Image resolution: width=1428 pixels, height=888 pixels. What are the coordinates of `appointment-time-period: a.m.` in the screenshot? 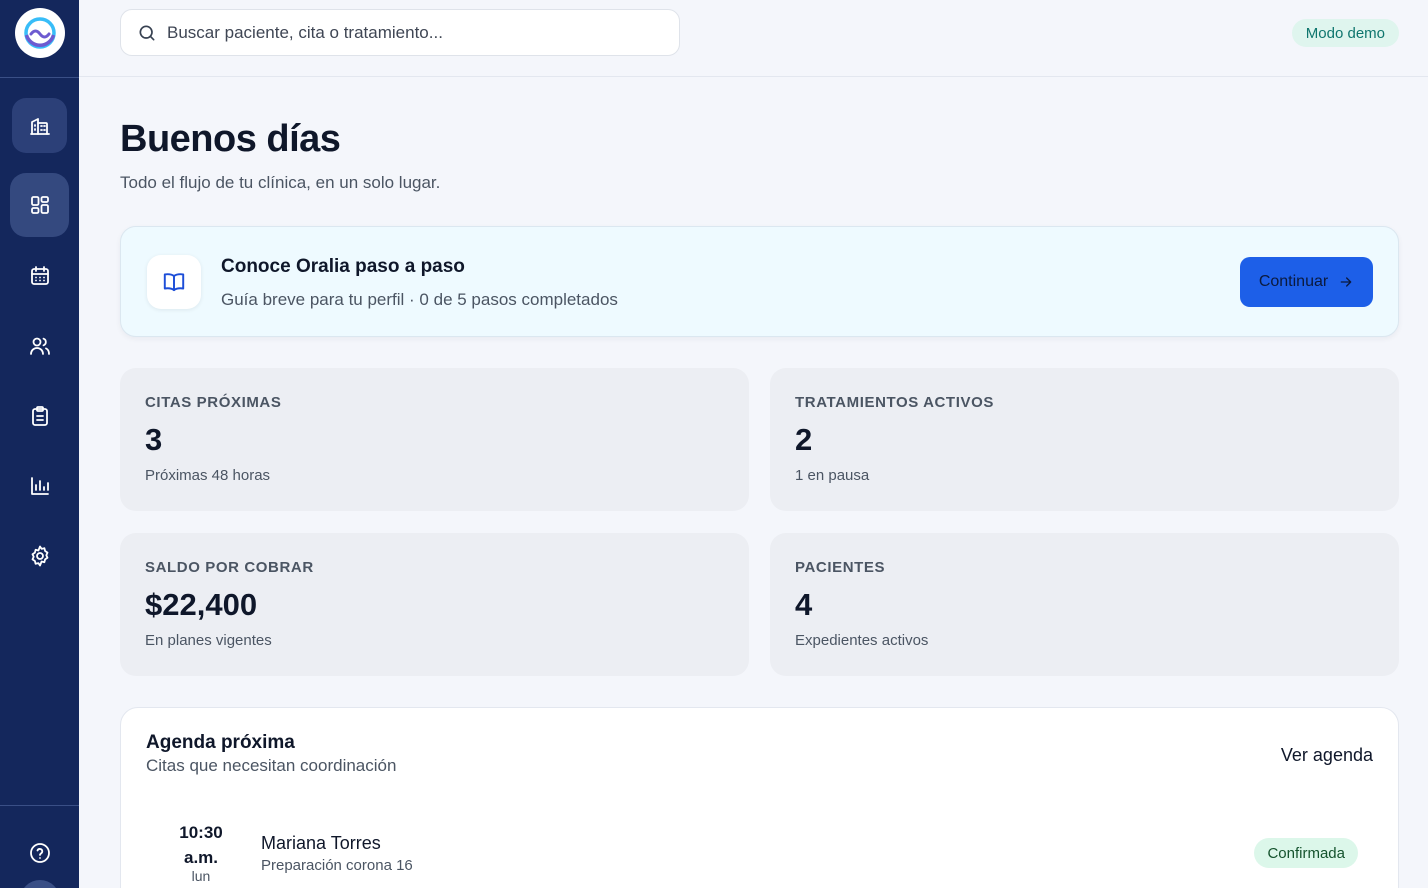 It's located at (201, 857).